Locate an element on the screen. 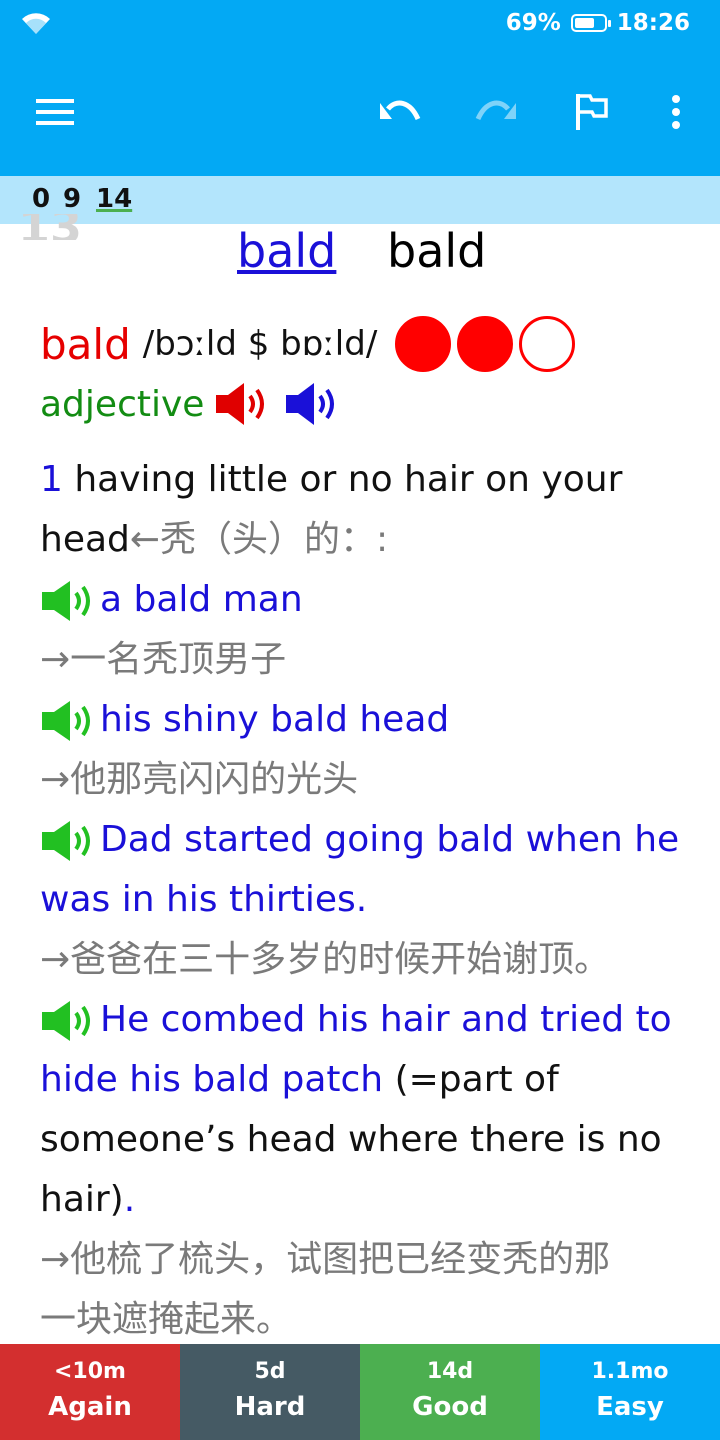  headword: bald is located at coordinates (85, 344).